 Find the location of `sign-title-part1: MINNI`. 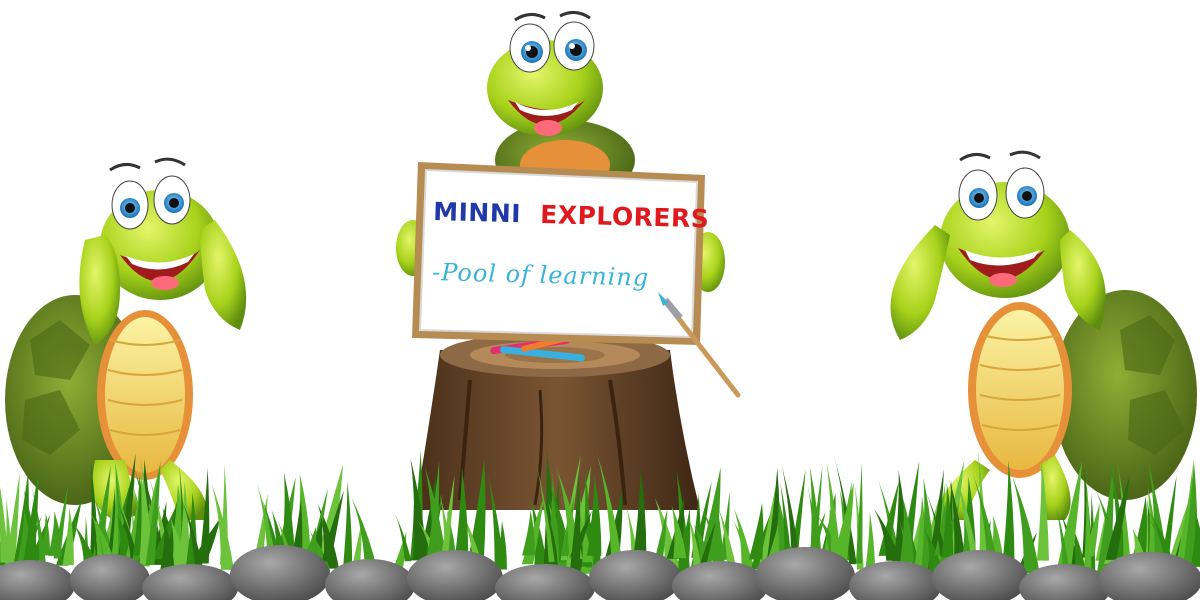

sign-title-part1: MINNI is located at coordinates (477, 212).